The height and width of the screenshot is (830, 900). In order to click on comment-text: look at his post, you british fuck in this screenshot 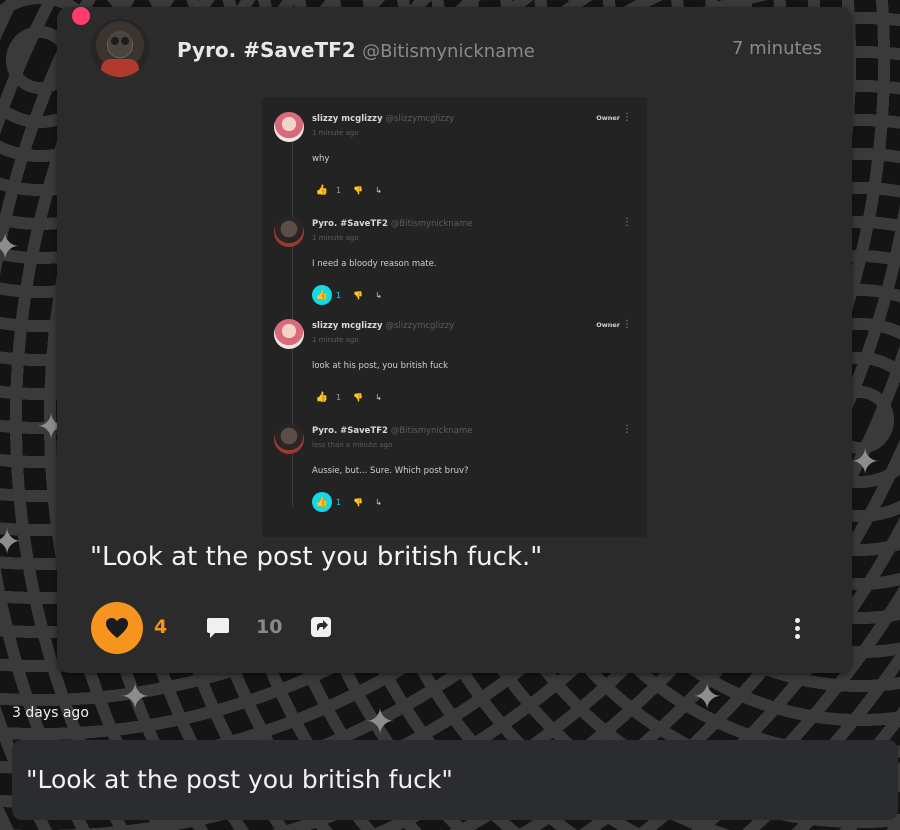, I will do `click(380, 366)`.